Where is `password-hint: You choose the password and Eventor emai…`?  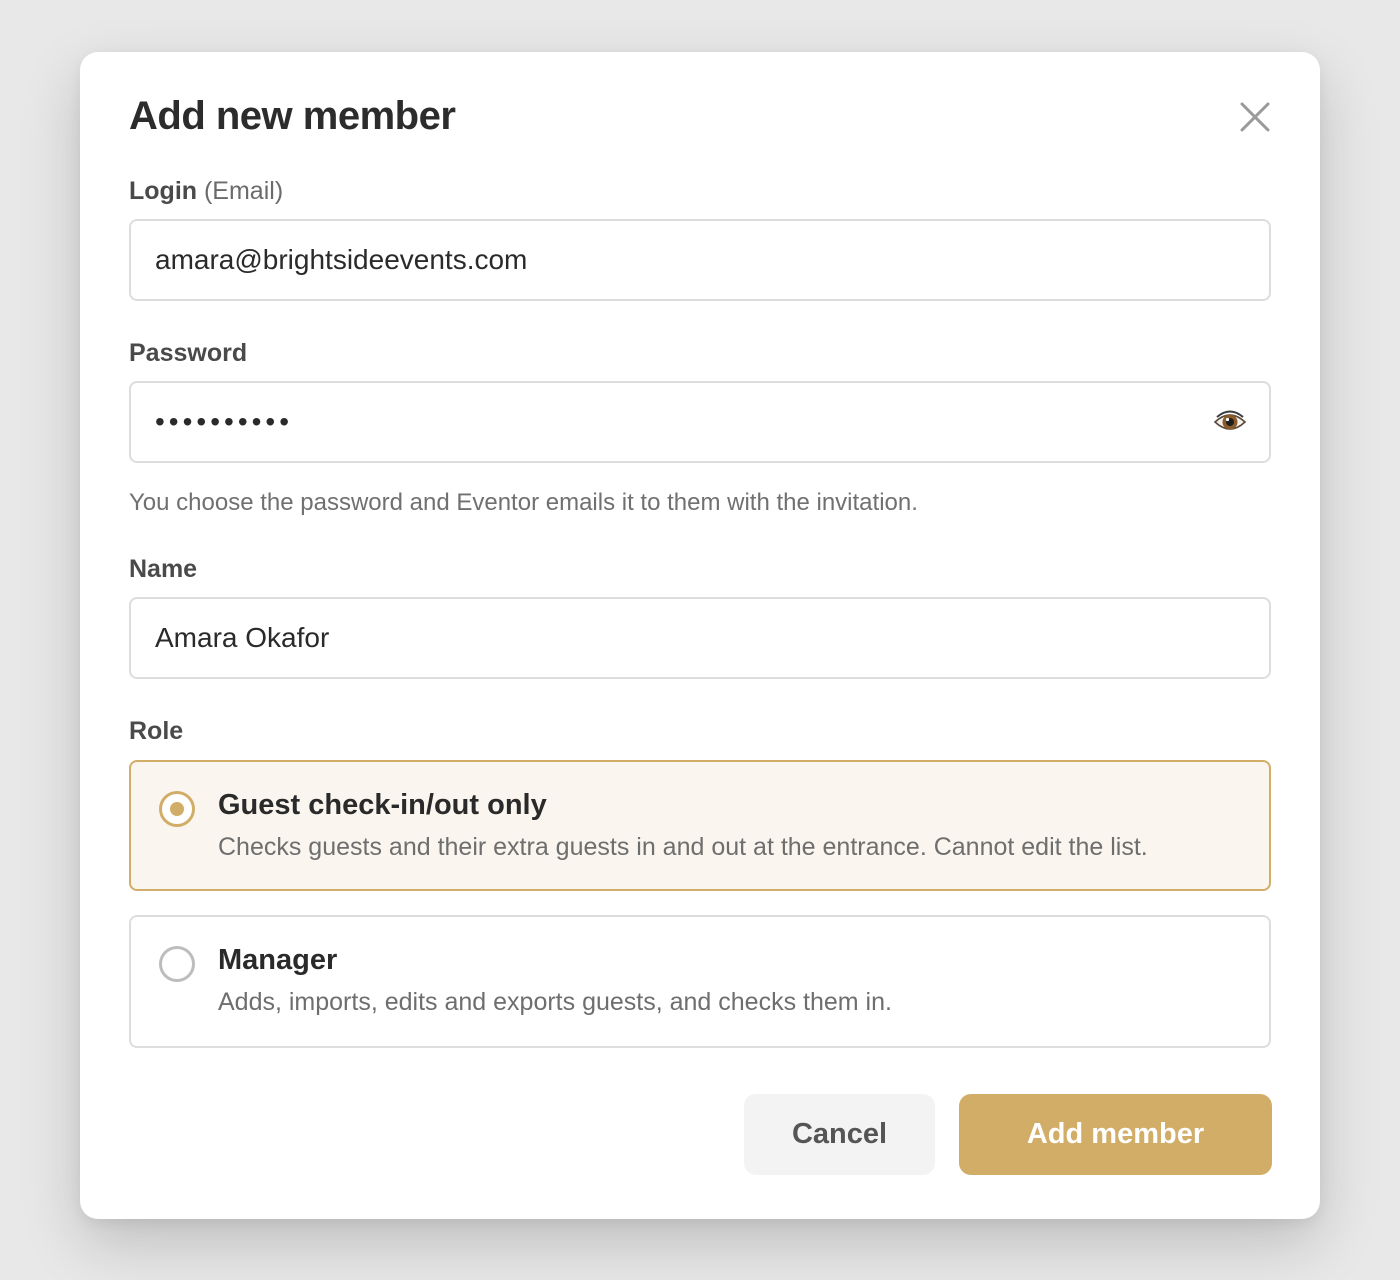 password-hint: You choose the password and Eventor emai… is located at coordinates (523, 502).